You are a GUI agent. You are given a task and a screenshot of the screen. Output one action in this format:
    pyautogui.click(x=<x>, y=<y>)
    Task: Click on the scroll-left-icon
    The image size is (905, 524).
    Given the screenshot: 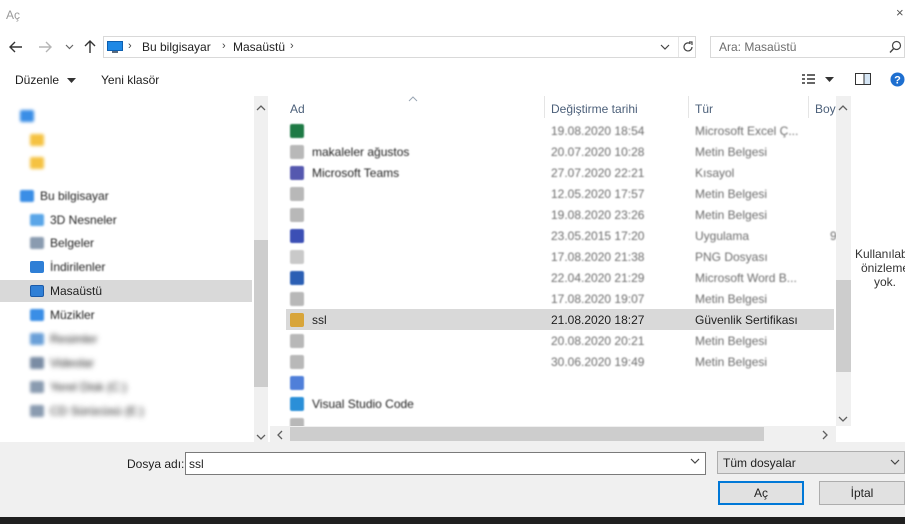 What is the action you would take?
    pyautogui.click(x=279, y=436)
    